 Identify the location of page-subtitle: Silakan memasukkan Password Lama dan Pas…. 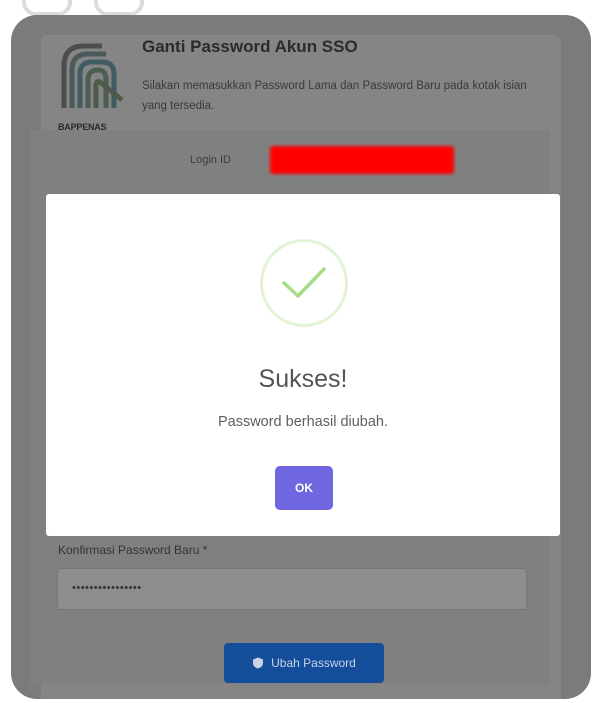
(334, 96).